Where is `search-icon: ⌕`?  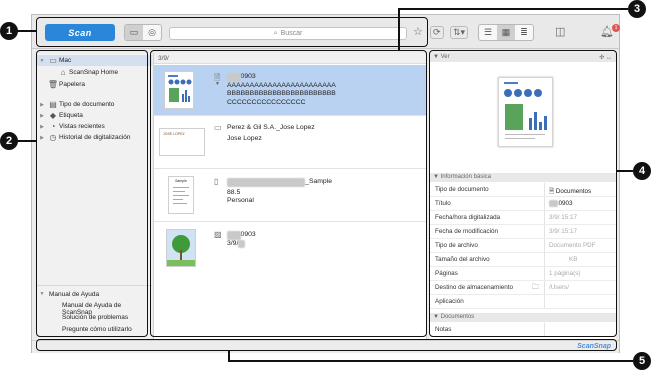
search-icon: ⌕ is located at coordinates (275, 33).